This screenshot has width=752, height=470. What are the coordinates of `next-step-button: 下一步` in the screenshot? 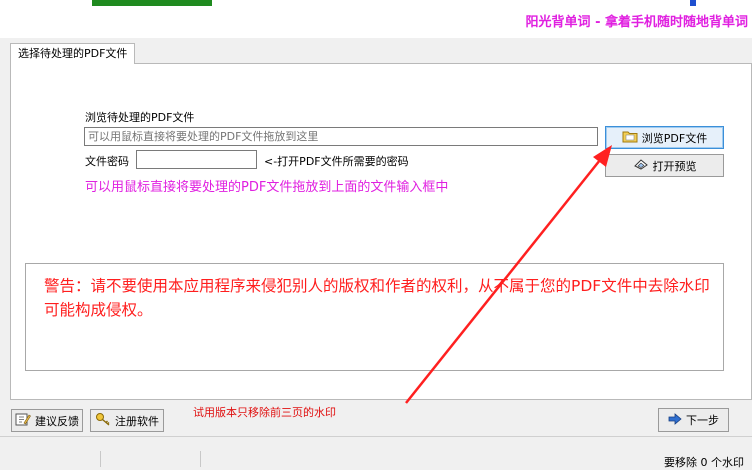 It's located at (693, 420).